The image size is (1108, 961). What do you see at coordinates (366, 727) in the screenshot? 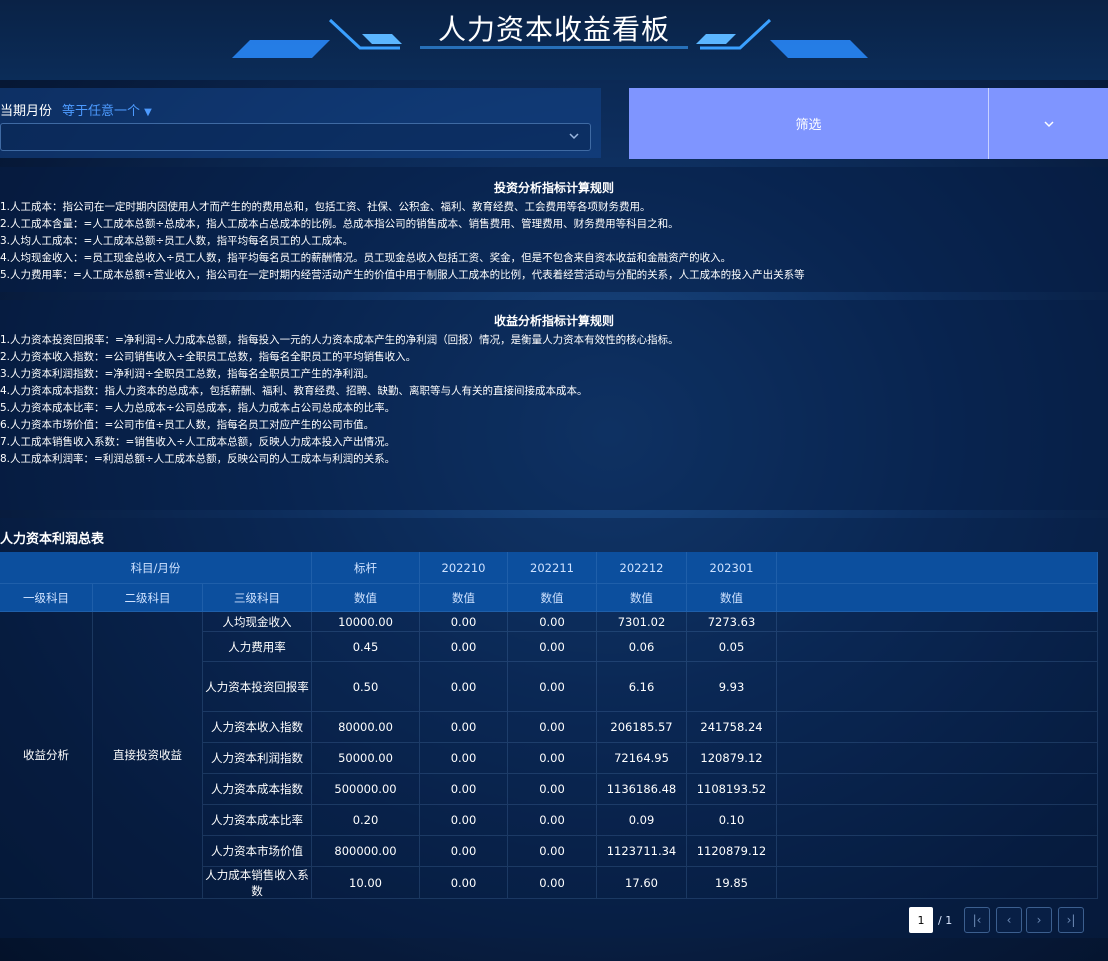
I see `table-cell-value: 80000.00` at bounding box center [366, 727].